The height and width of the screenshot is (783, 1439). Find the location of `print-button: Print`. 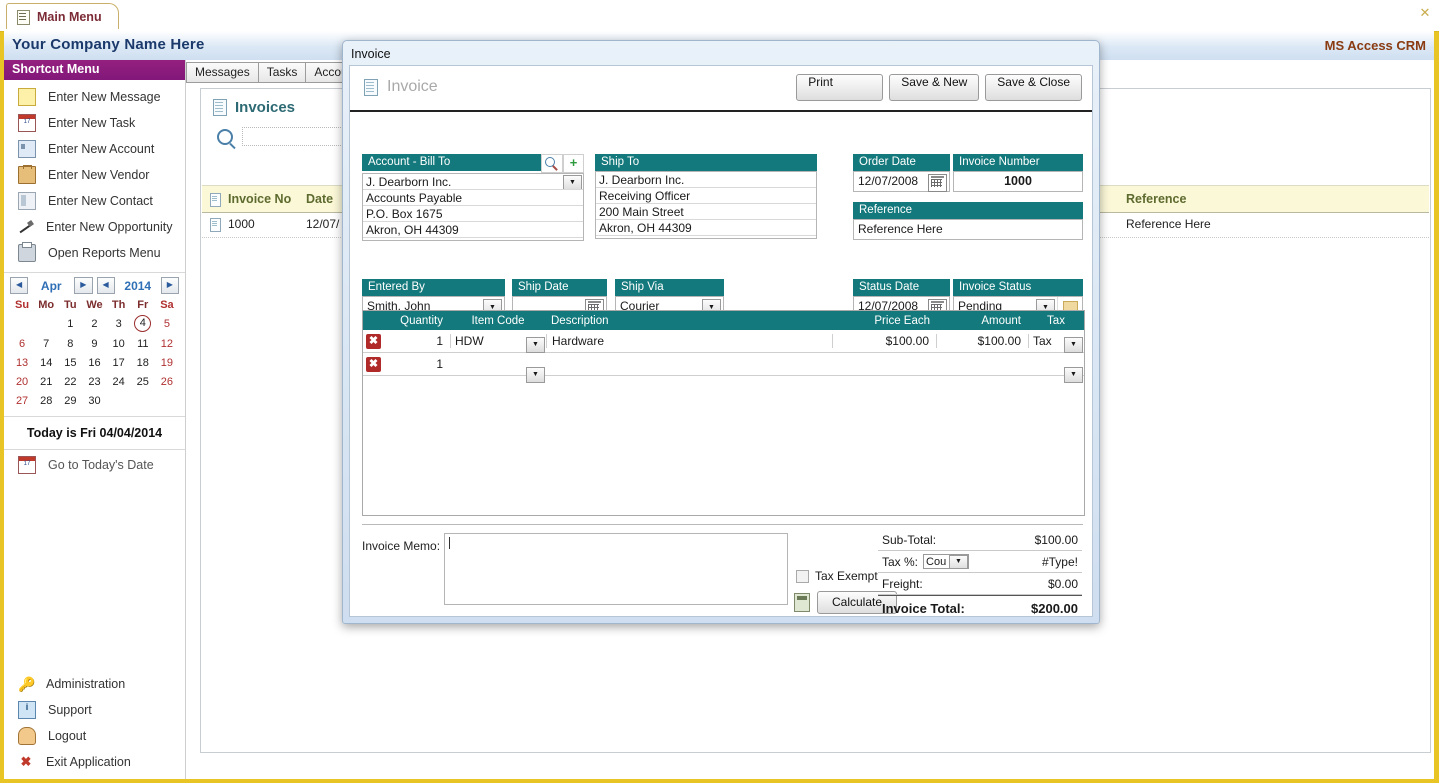

print-button: Print is located at coordinates (840, 87).